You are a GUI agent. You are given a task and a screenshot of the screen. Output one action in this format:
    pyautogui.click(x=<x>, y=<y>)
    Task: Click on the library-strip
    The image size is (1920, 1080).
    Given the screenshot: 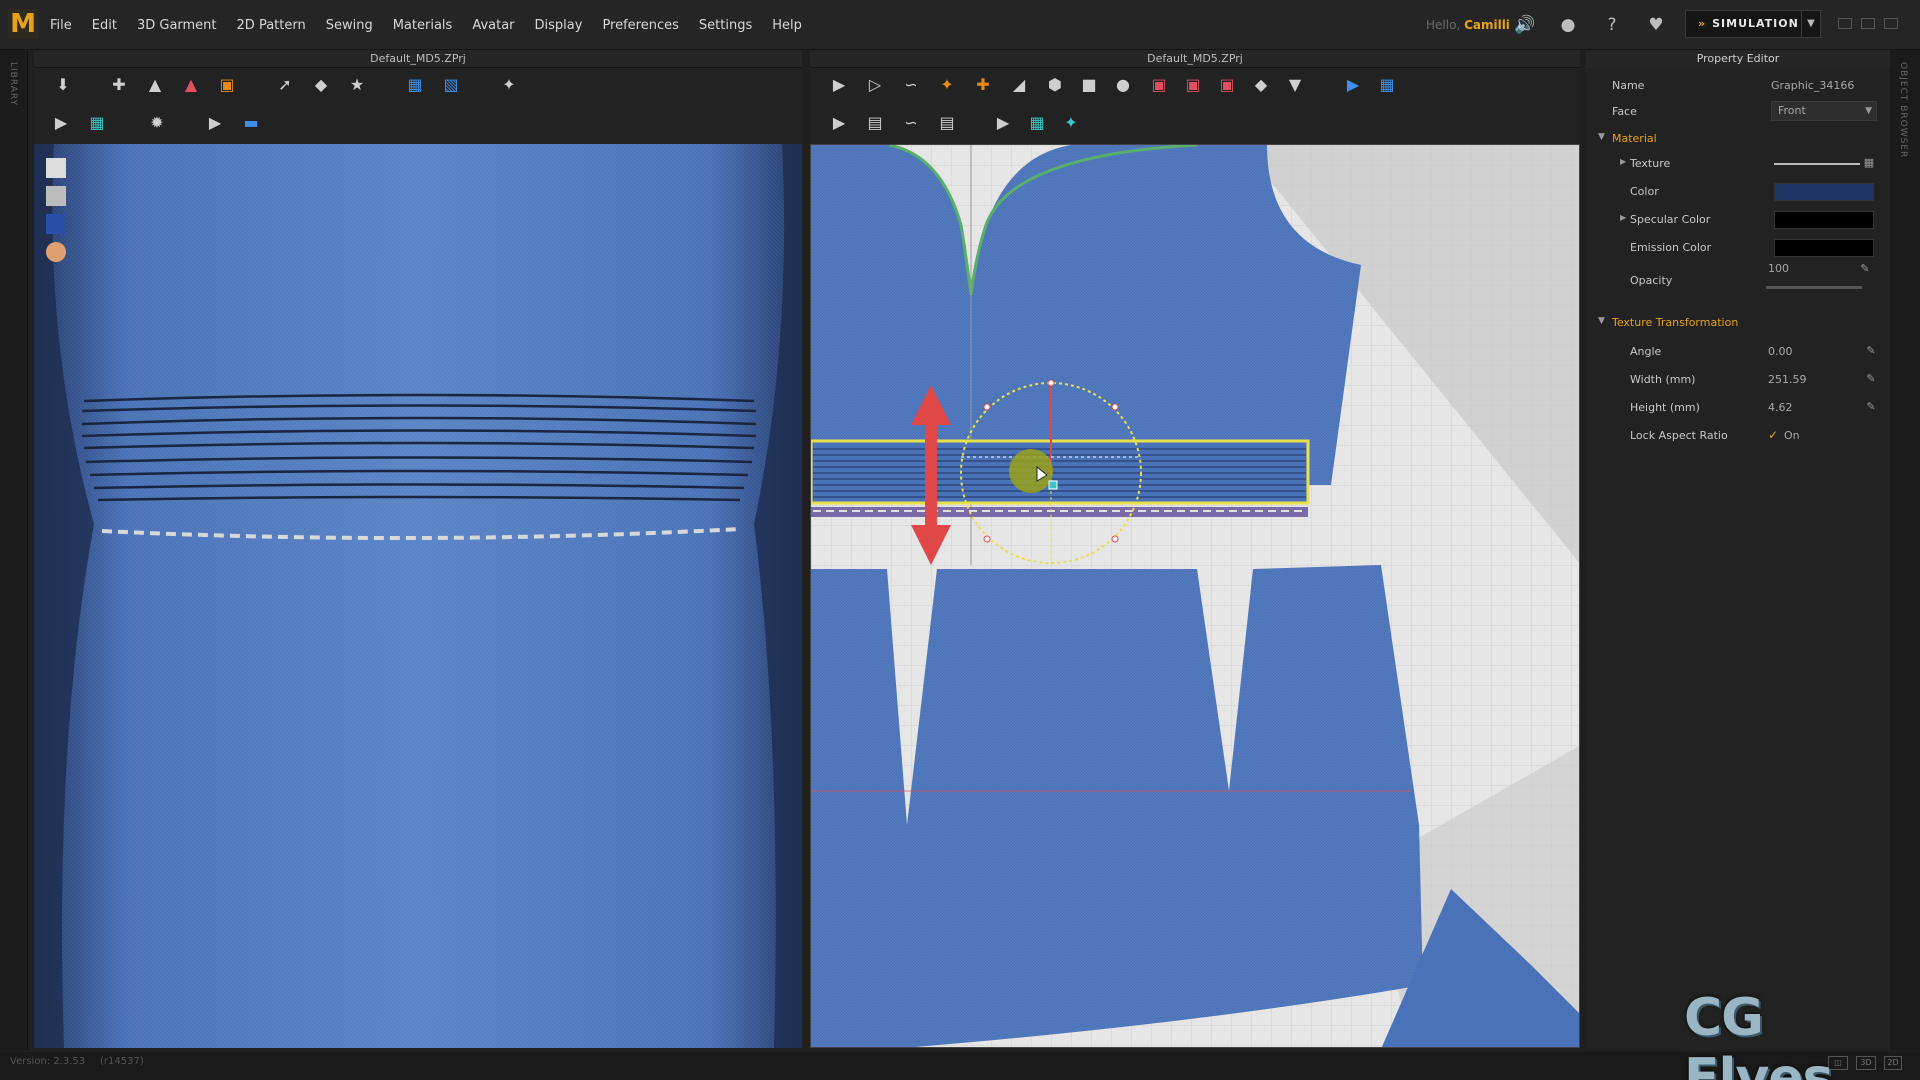 What is the action you would take?
    pyautogui.click(x=14, y=550)
    